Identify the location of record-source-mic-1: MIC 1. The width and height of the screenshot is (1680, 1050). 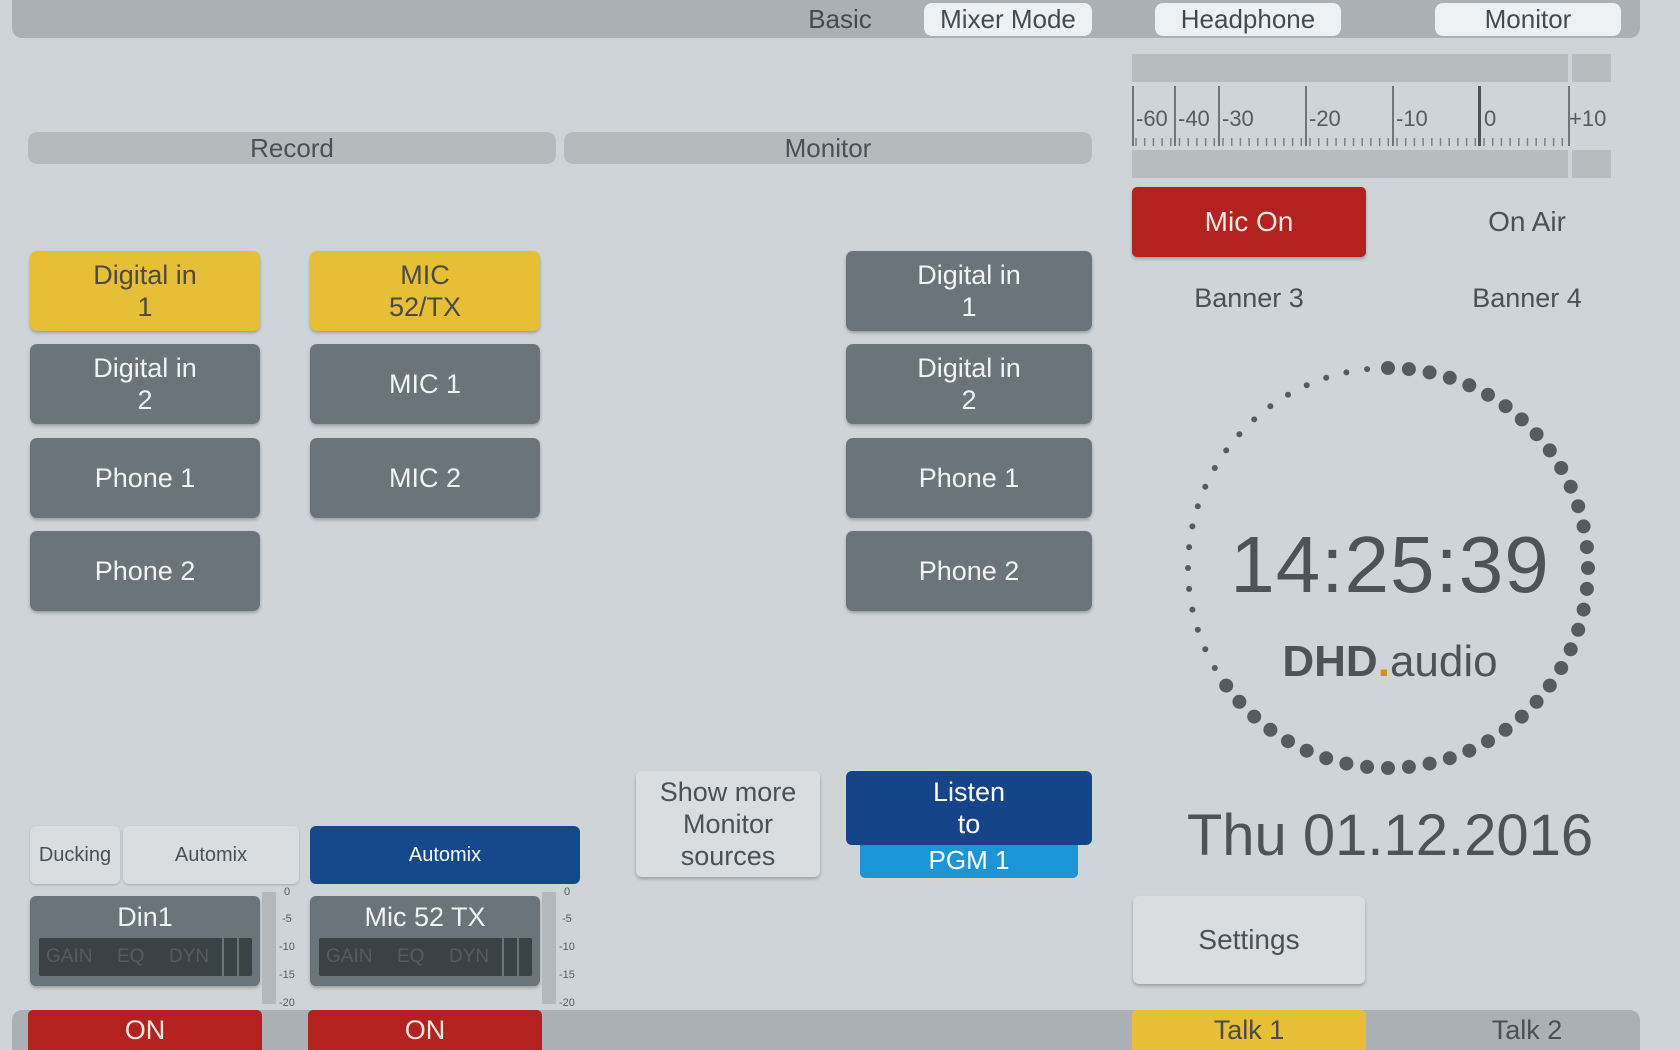
(425, 384).